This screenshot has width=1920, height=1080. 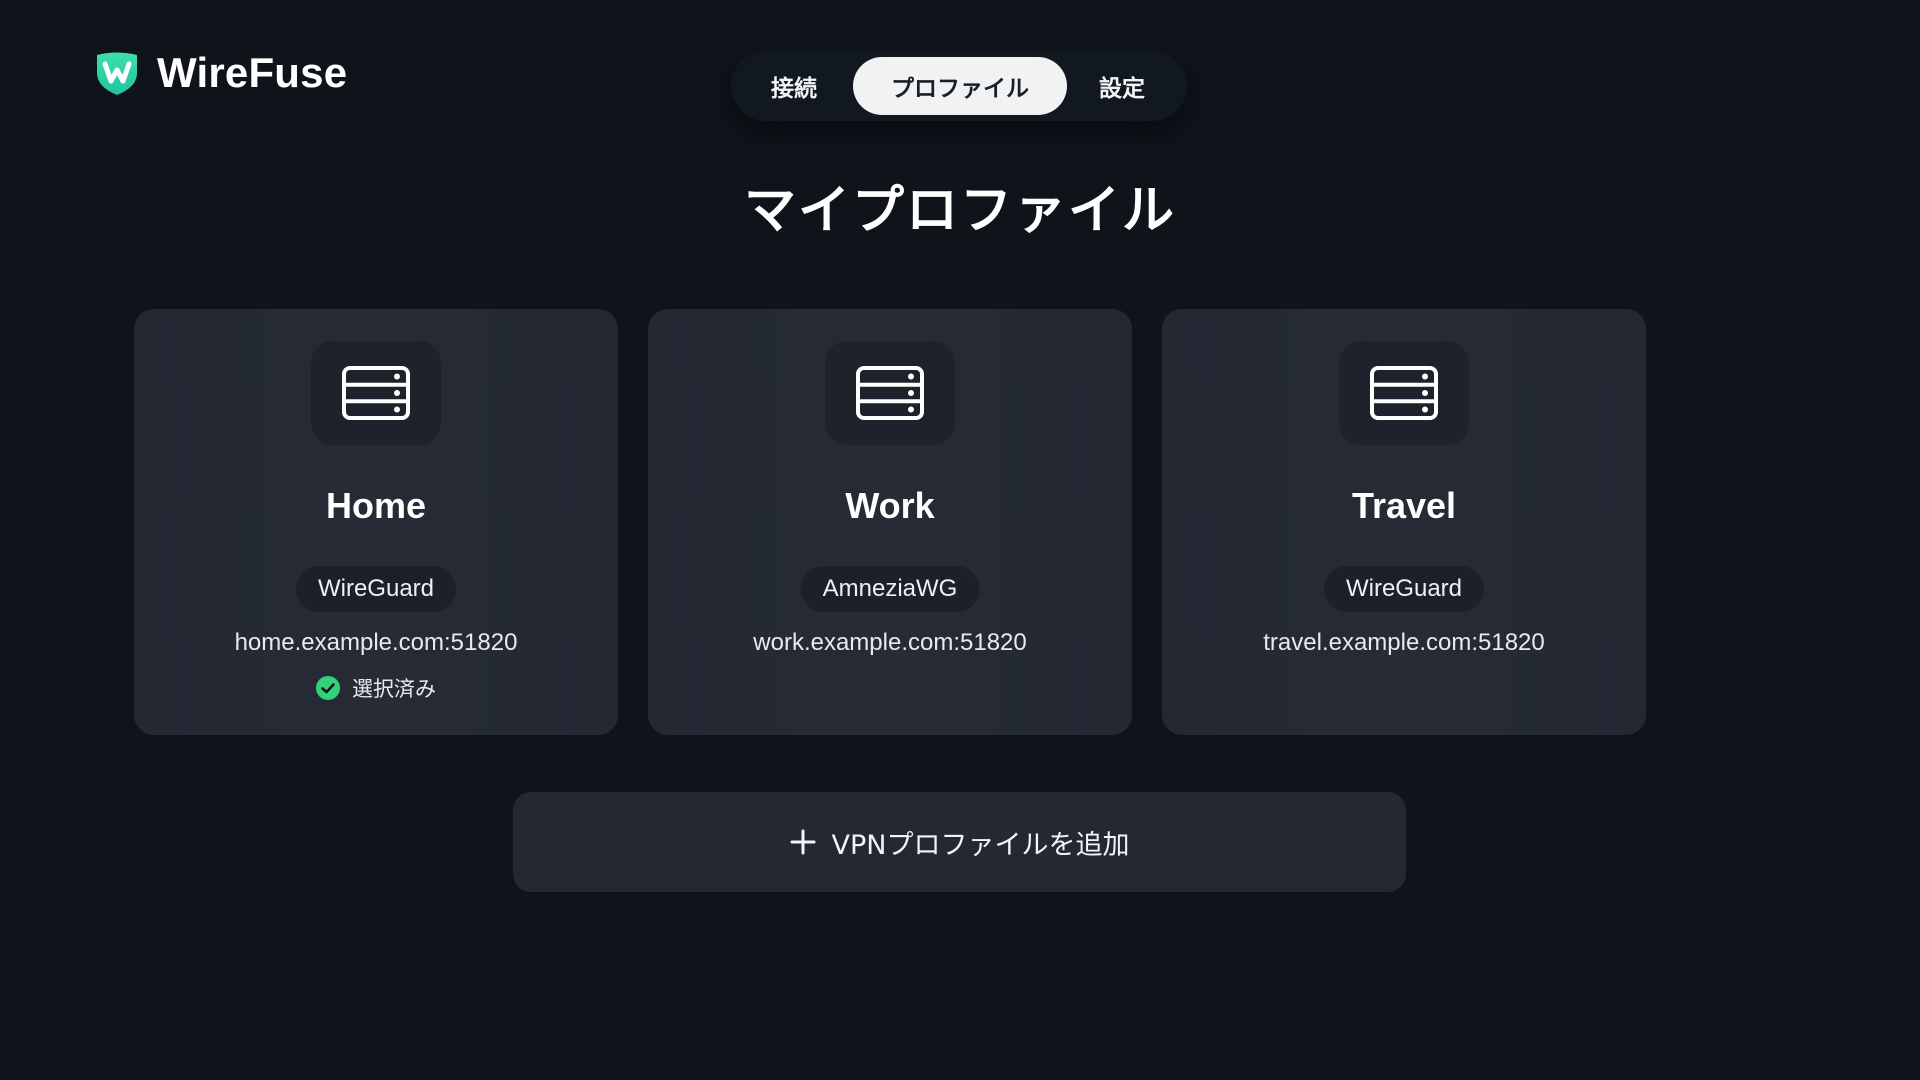 What do you see at coordinates (794, 86) in the screenshot?
I see `tab-connect: 接続` at bounding box center [794, 86].